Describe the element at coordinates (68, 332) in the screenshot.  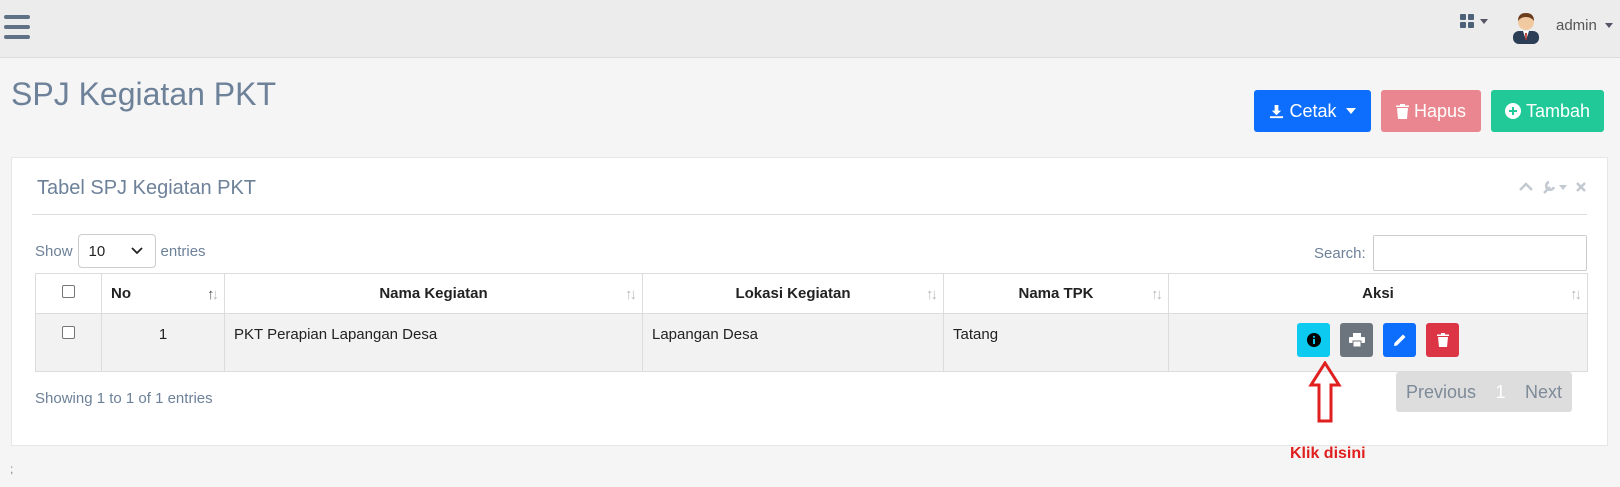
I see `row-checkbox` at that location.